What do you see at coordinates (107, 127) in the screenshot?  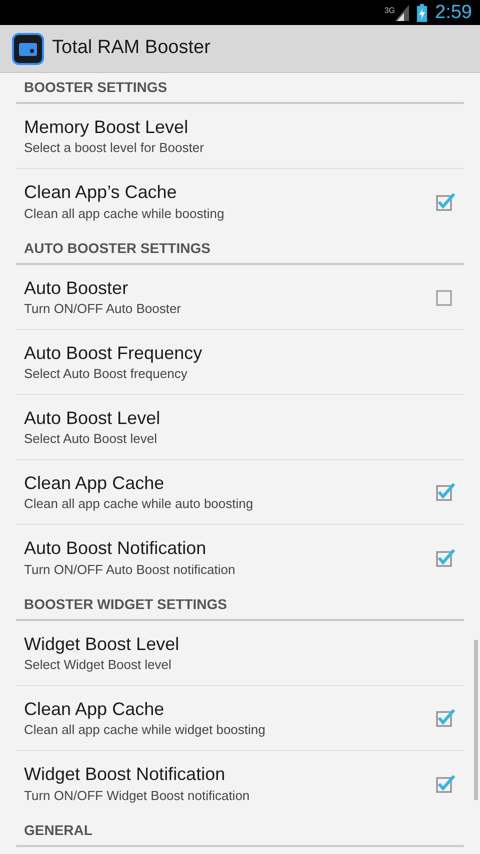 I see `item-title: Memory Boost Level` at bounding box center [107, 127].